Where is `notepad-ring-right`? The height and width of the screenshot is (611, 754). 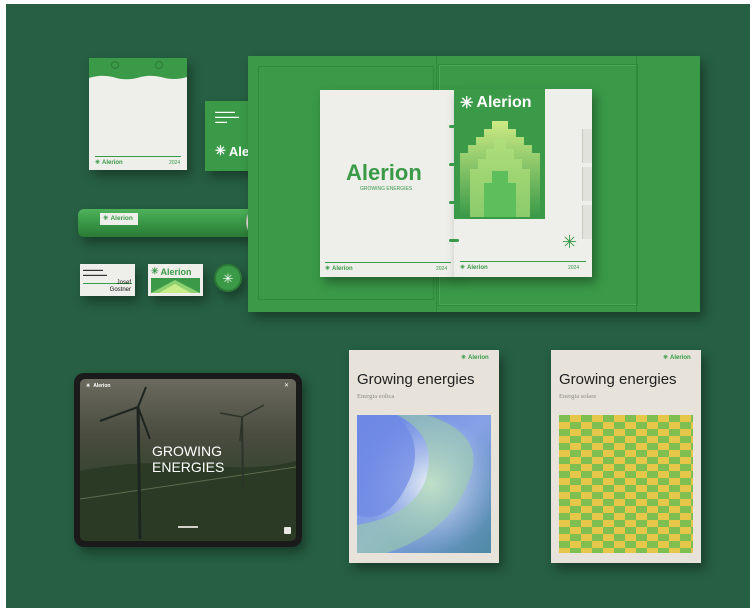
notepad-ring-right is located at coordinates (159, 65).